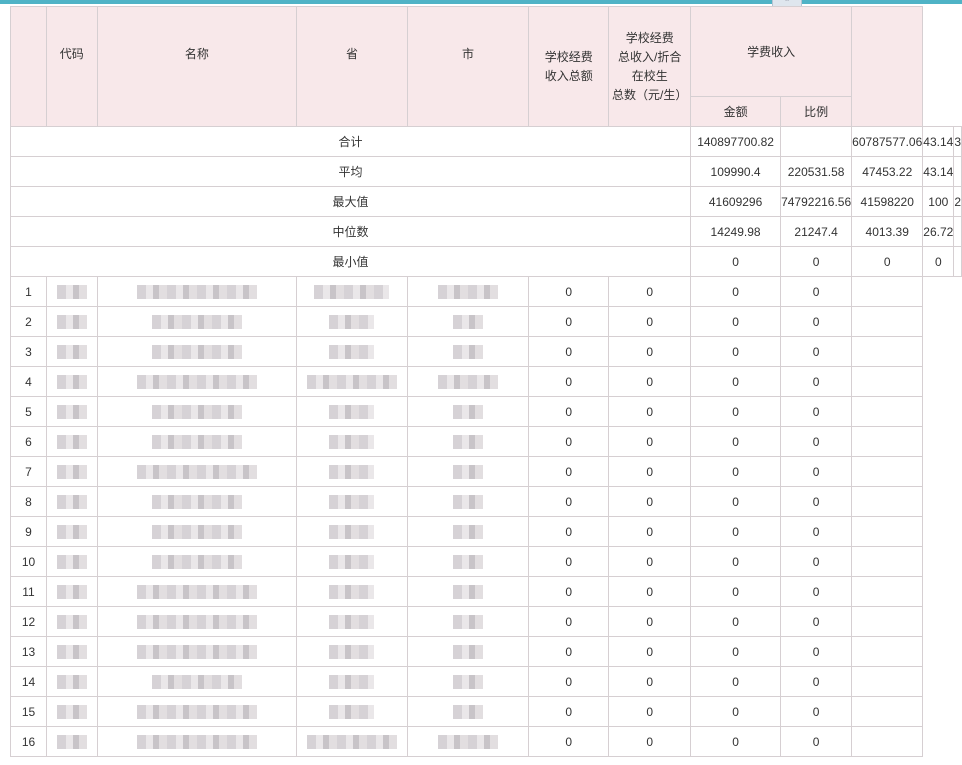  I want to click on tuition-ratio-cell: 43.14, so click(938, 141).